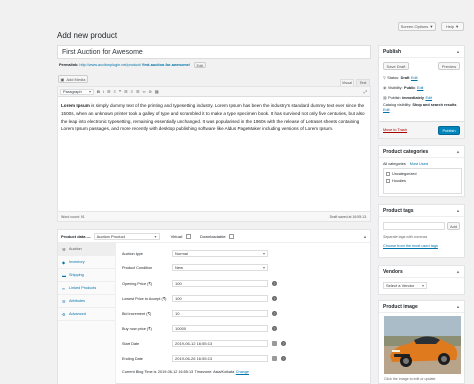 The height and width of the screenshot is (384, 474). What do you see at coordinates (144, 91) in the screenshot?
I see `link-icon: ∞` at bounding box center [144, 91].